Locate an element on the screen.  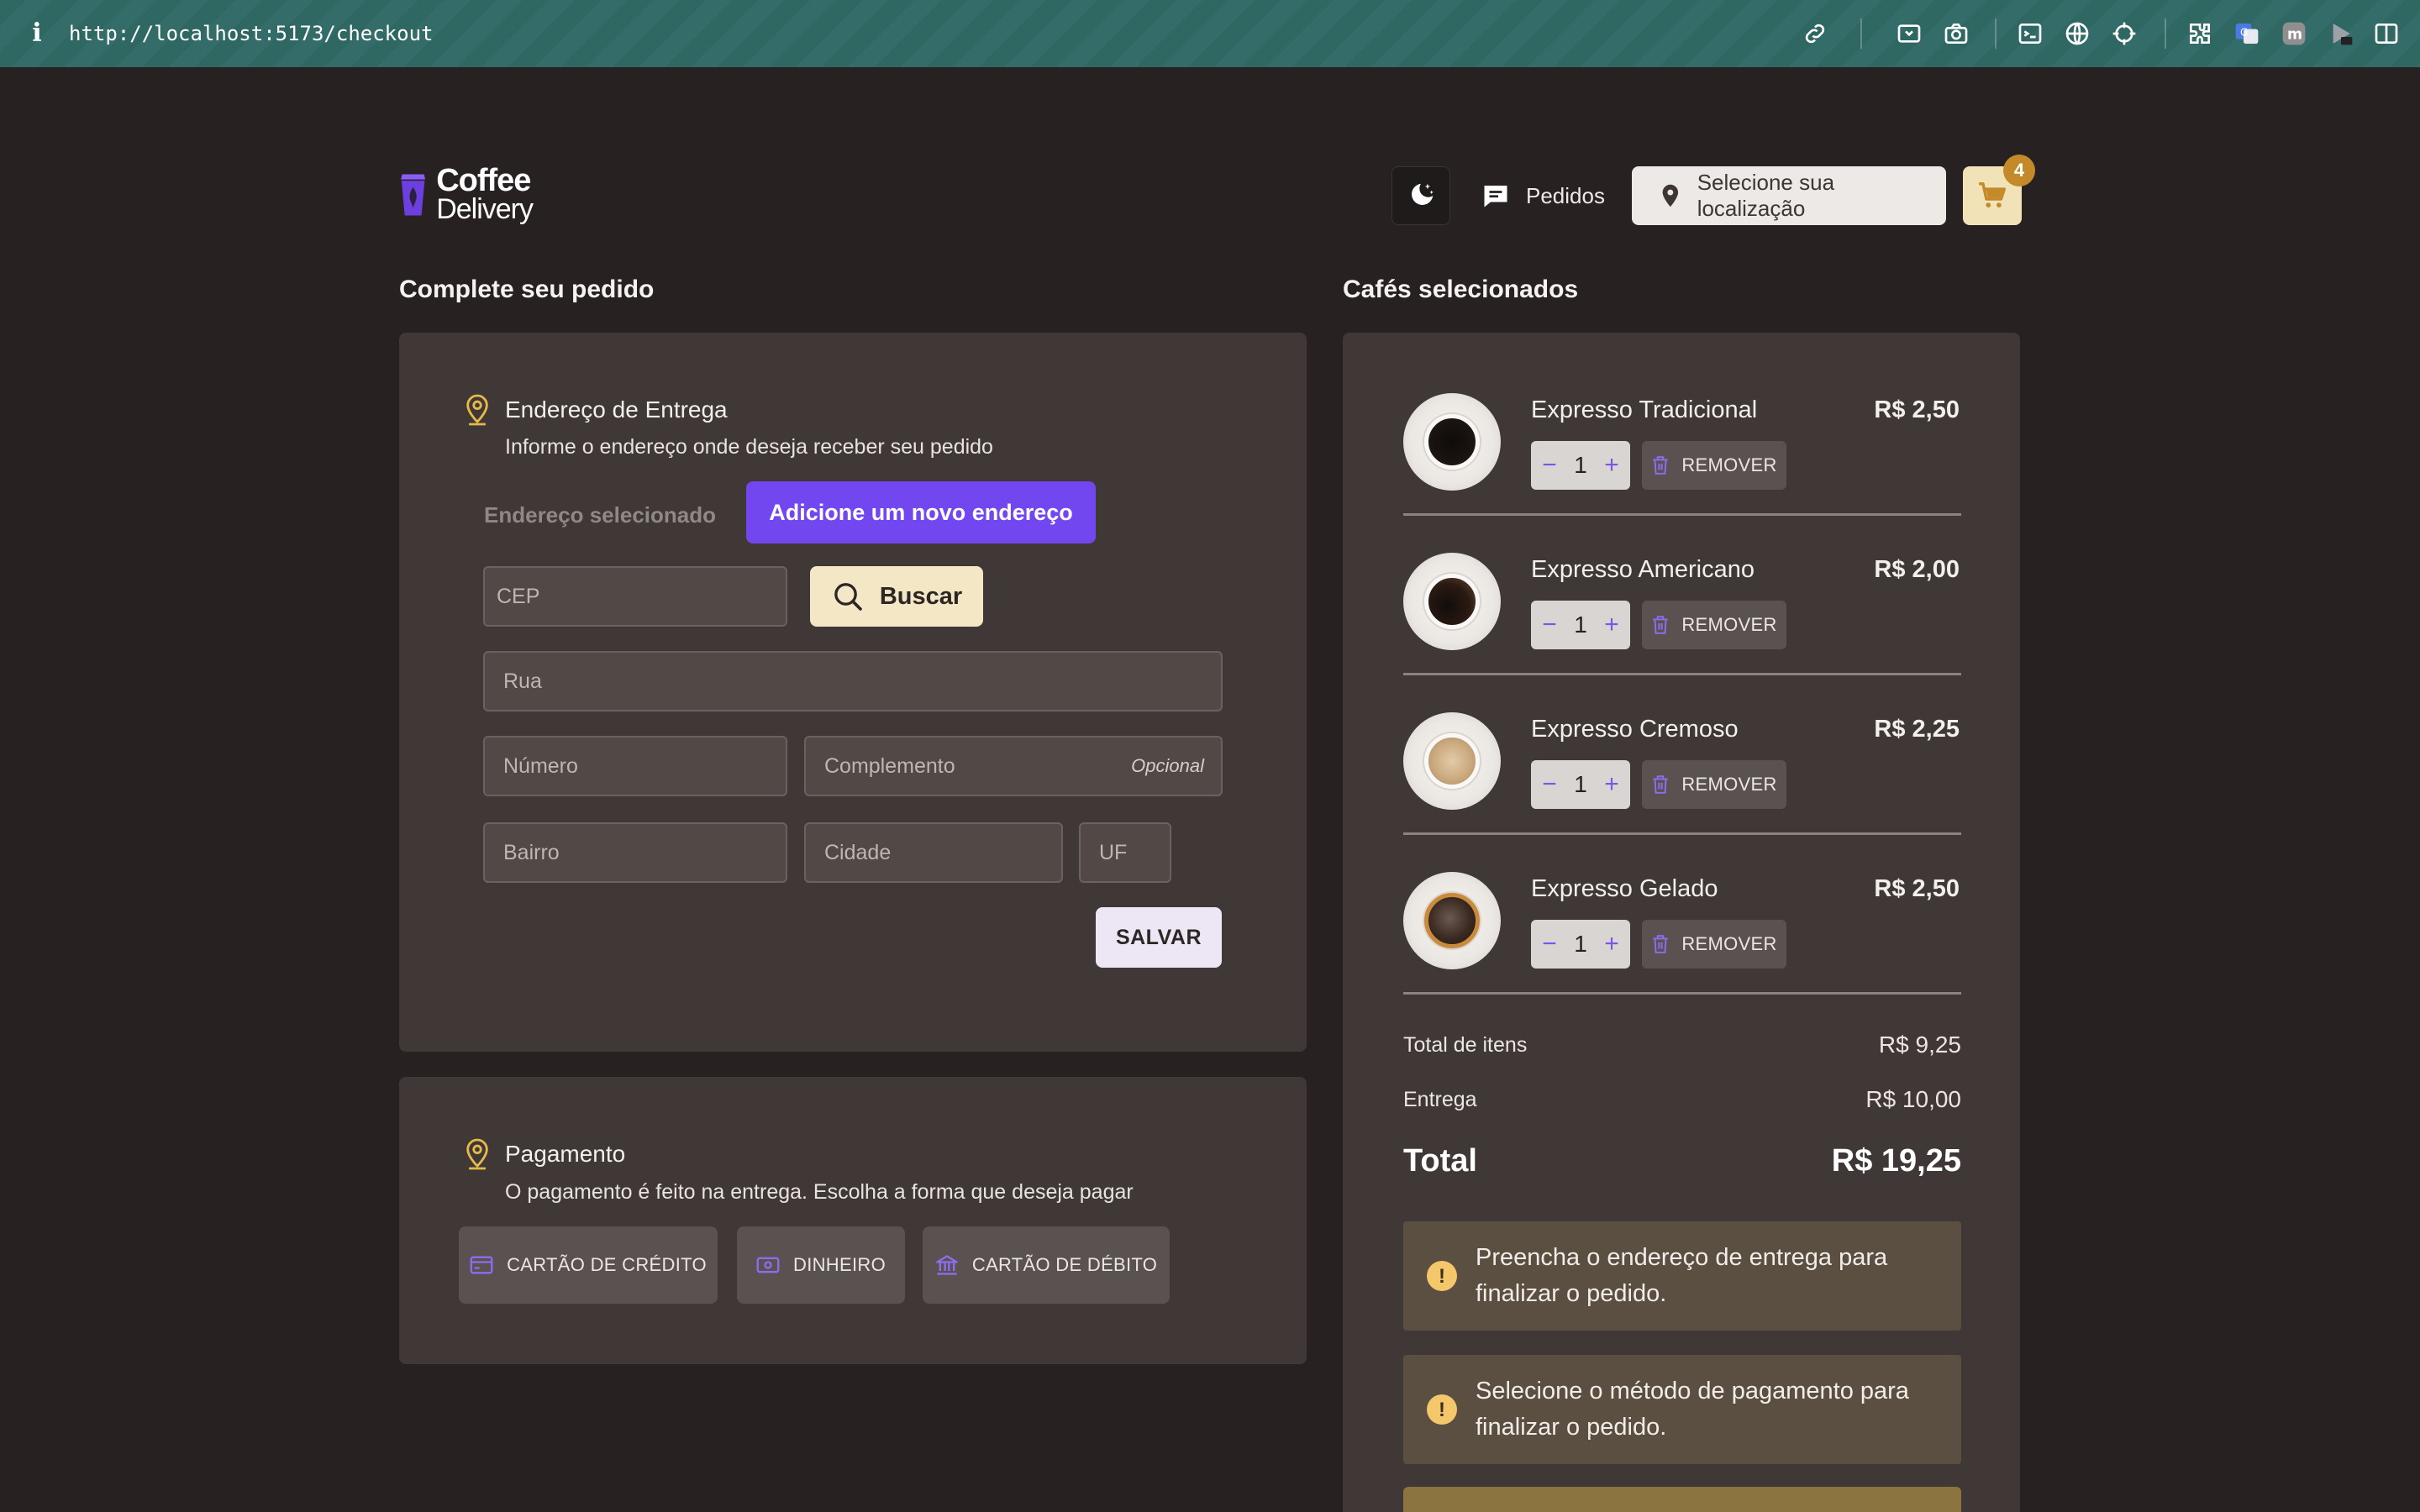
cart-item-name: Expresso Gelado is located at coordinates (1624, 888).